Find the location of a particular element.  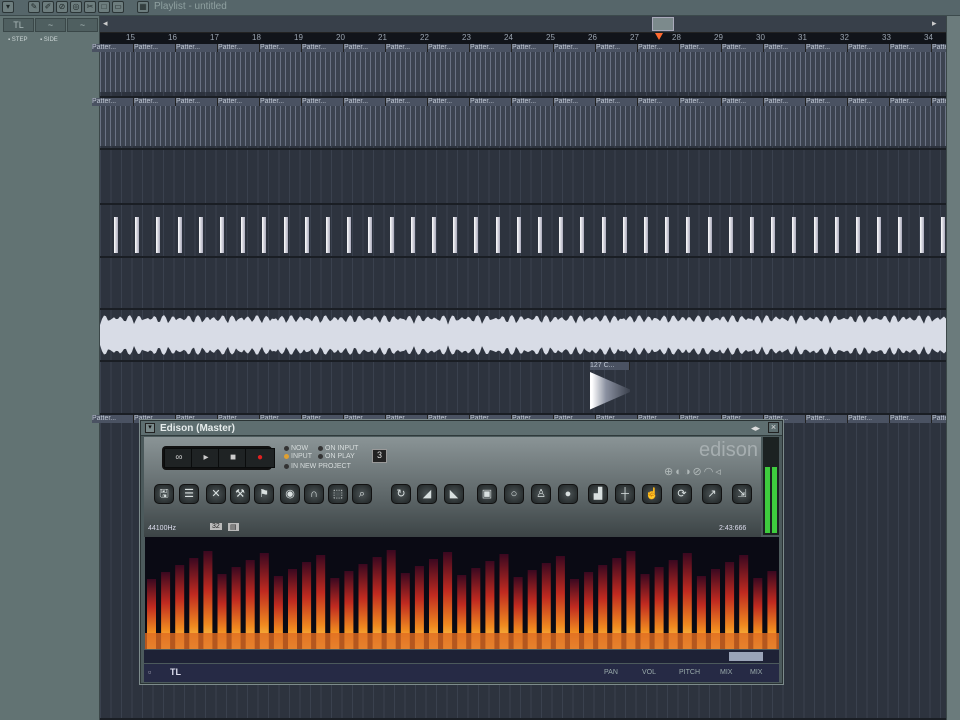

close-icon: × is located at coordinates (773, 427).